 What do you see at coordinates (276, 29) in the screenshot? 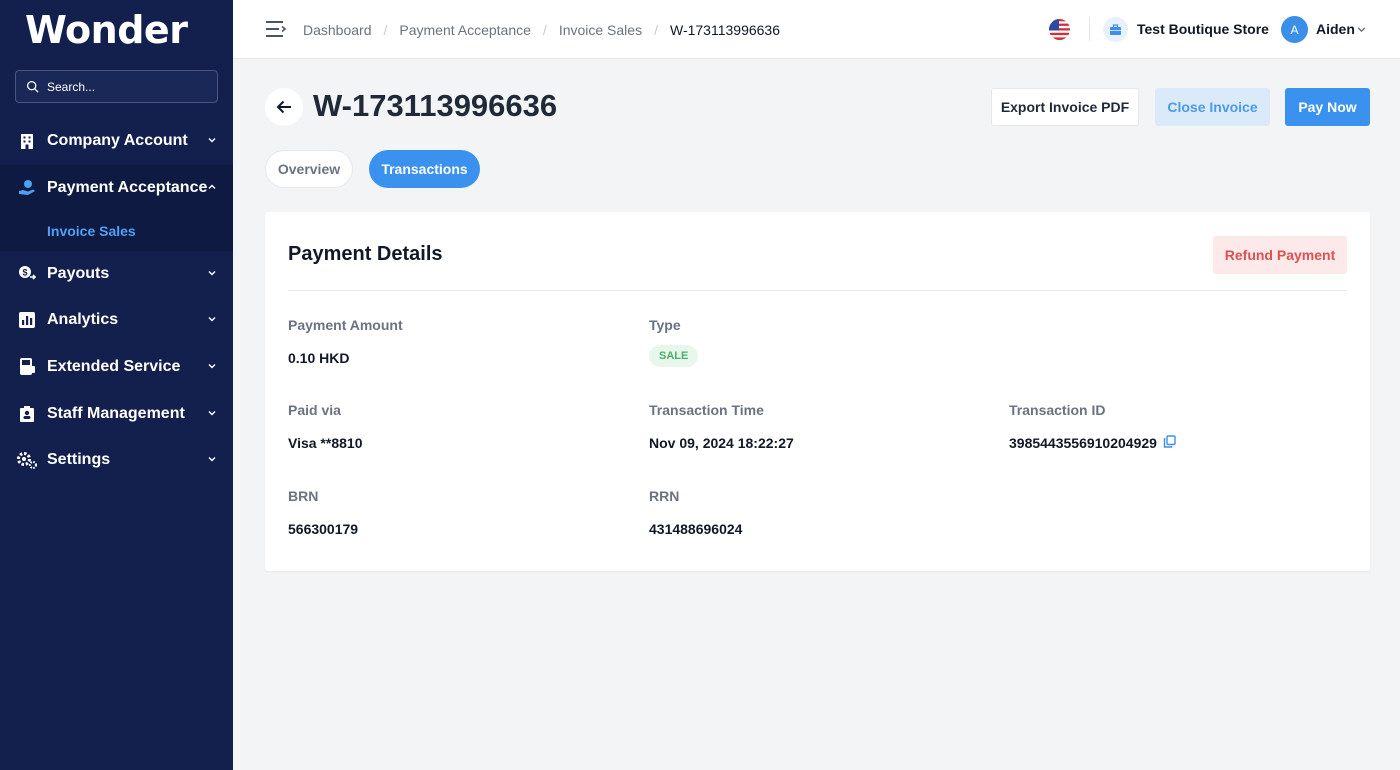
I see `menu-toggle-icon` at bounding box center [276, 29].